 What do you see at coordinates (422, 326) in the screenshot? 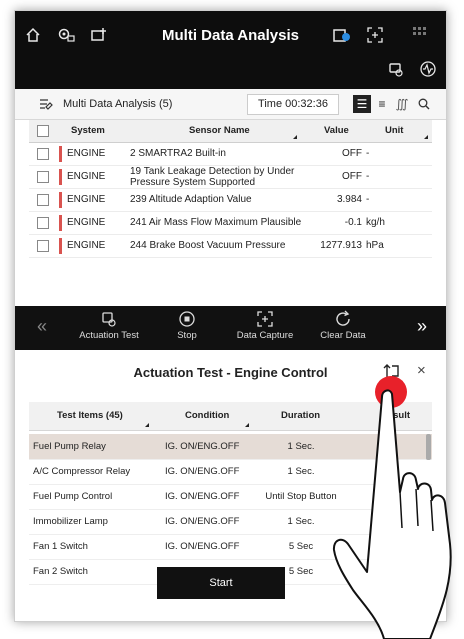
I see `scroll-right-arrow-icon: »` at bounding box center [422, 326].